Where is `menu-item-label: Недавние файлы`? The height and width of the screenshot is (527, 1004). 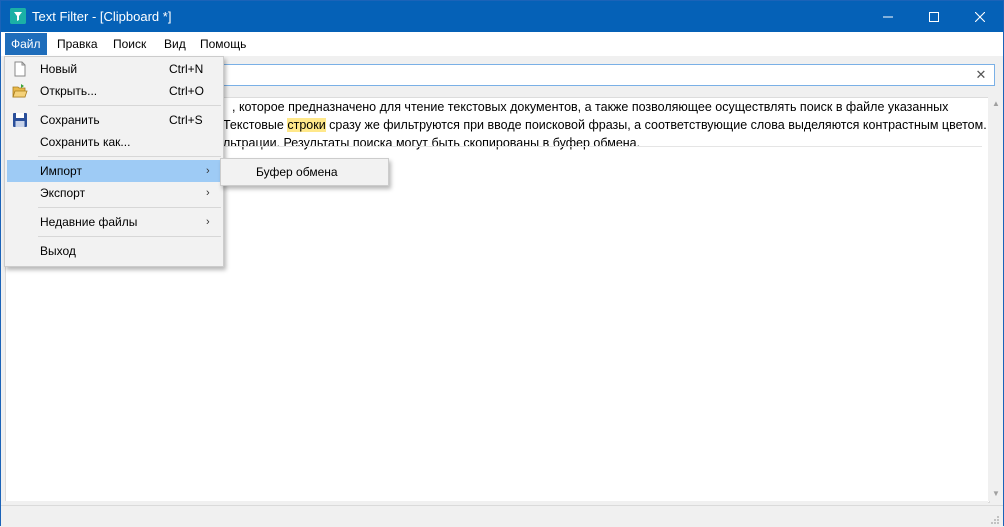 menu-item-label: Недавние файлы is located at coordinates (89, 222).